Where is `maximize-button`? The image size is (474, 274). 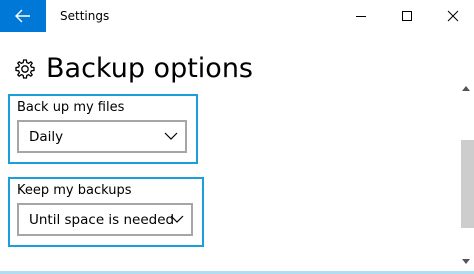
maximize-button is located at coordinates (407, 16).